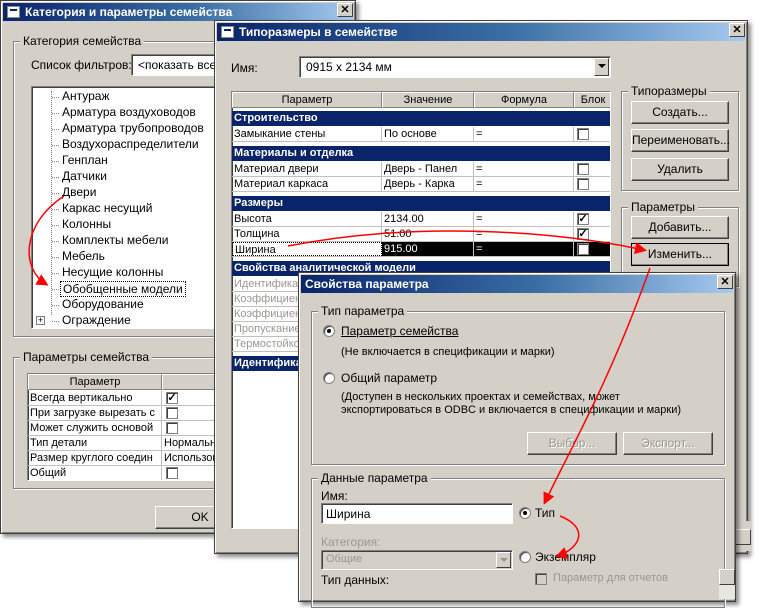 This screenshot has height=608, width=762. I want to click on param-group-header: Строительство, so click(421, 118).